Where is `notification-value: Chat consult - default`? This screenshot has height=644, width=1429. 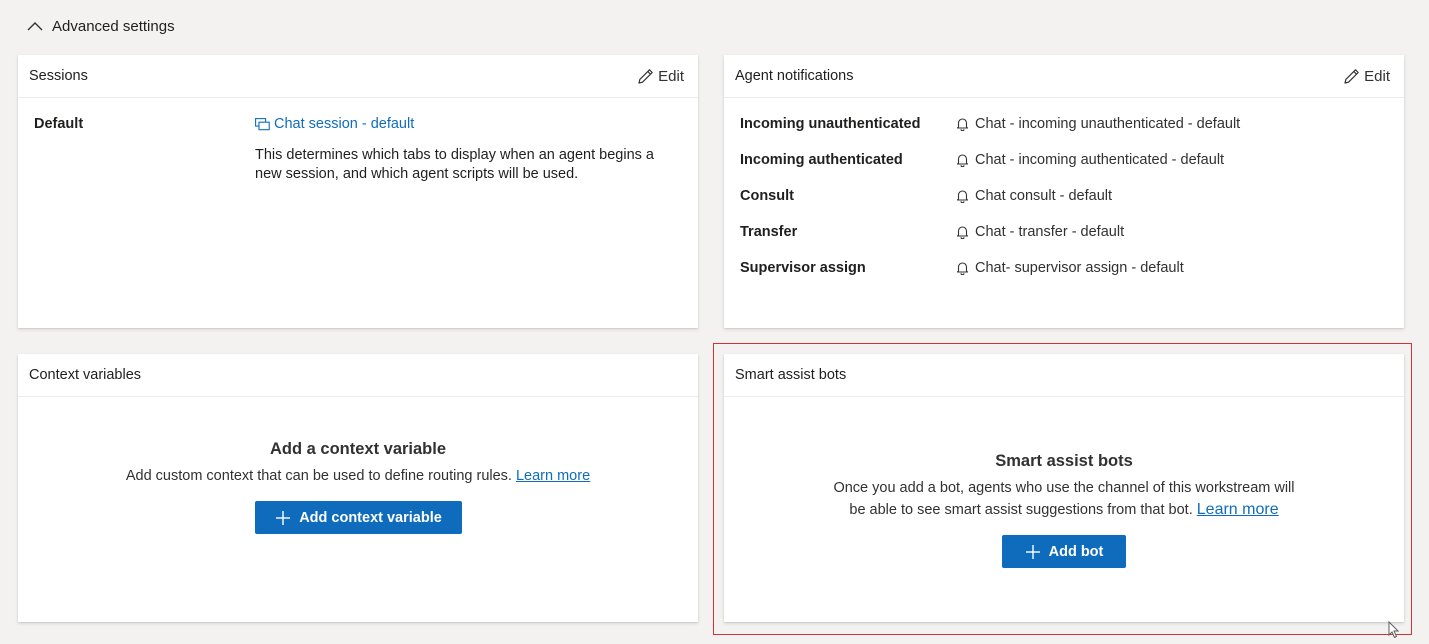 notification-value: Chat consult - default is located at coordinates (1034, 196).